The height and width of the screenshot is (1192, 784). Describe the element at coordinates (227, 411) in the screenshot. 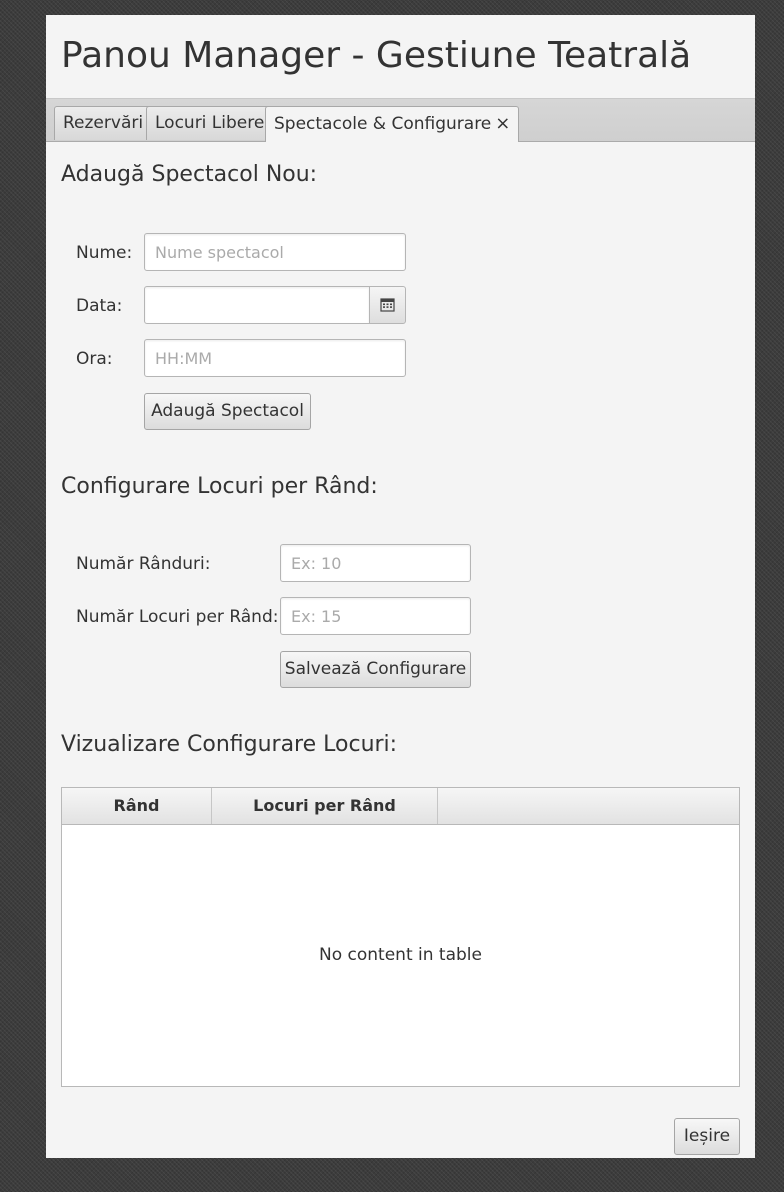

I see `add-show-button: Adaugă Spectacol` at that location.